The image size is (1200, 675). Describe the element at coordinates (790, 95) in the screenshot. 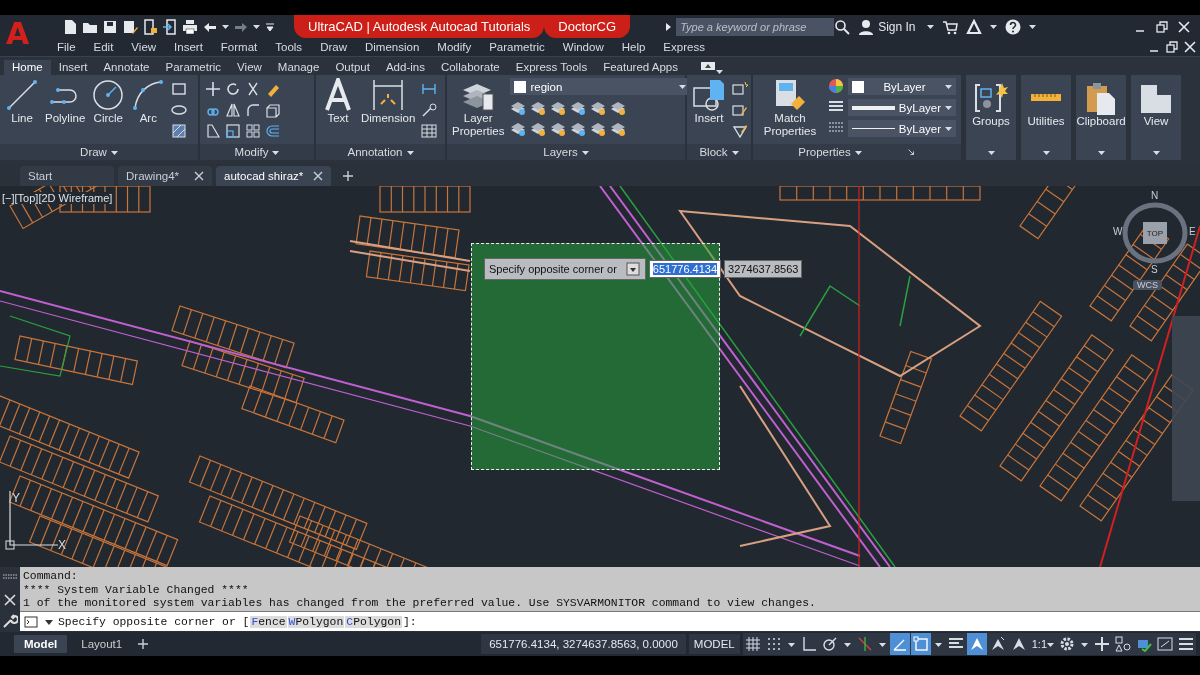

I see `match-properties-icon` at that location.